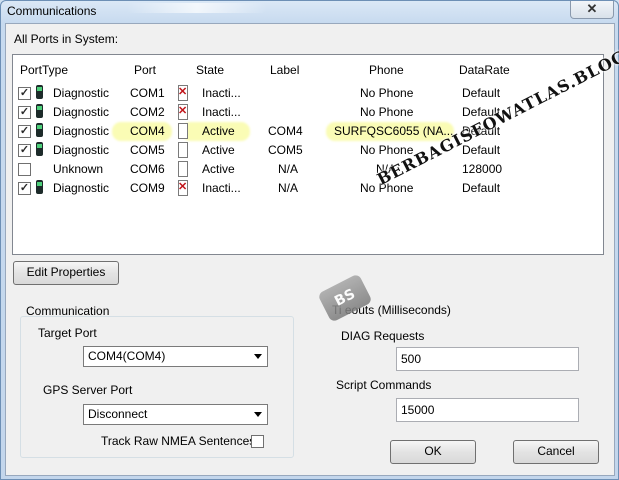  What do you see at coordinates (210, 70) in the screenshot?
I see `col-header-state: State` at bounding box center [210, 70].